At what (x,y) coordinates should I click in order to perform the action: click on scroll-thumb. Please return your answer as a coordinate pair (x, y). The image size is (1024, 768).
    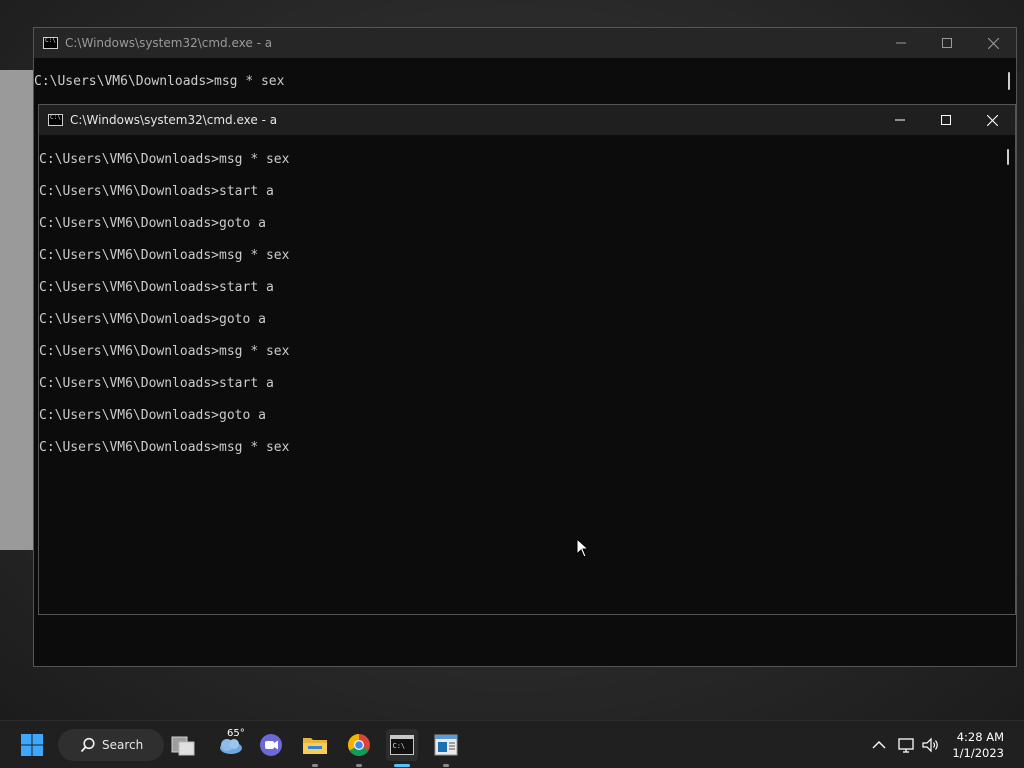
    Looking at the image, I should click on (1008, 157).